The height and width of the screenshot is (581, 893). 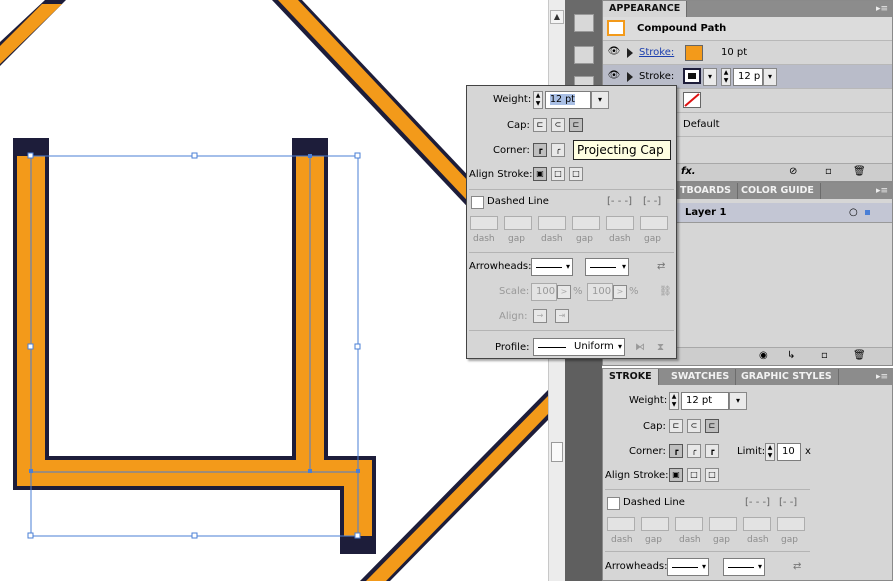 What do you see at coordinates (770, 452) in the screenshot?
I see `limit-spinner: ▲ ▼` at bounding box center [770, 452].